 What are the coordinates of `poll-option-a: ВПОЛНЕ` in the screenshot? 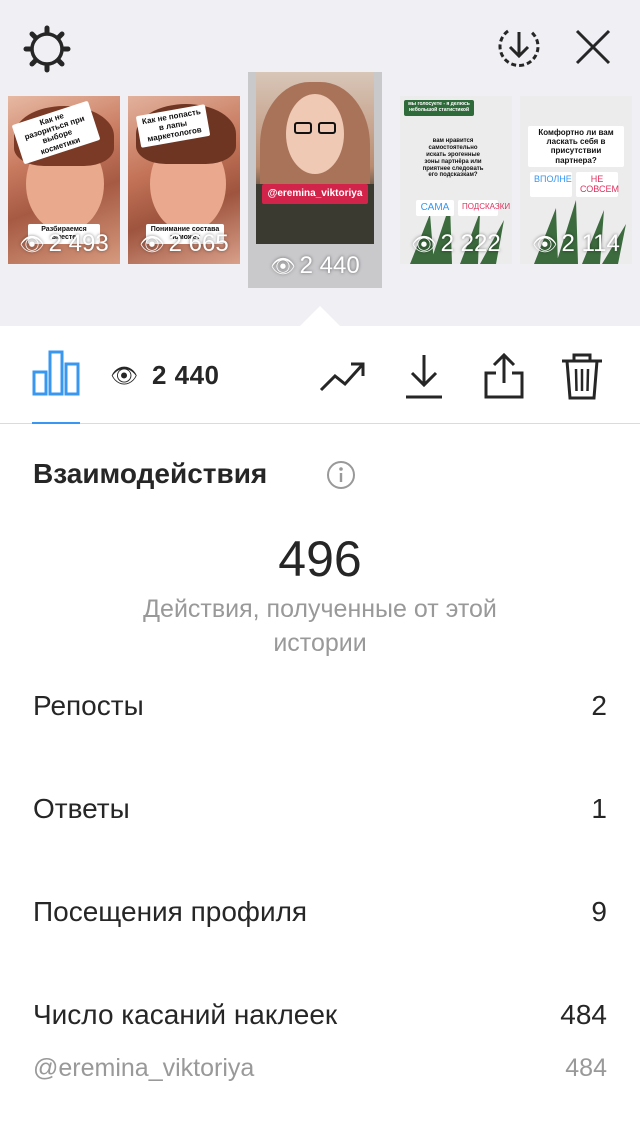 It's located at (551, 184).